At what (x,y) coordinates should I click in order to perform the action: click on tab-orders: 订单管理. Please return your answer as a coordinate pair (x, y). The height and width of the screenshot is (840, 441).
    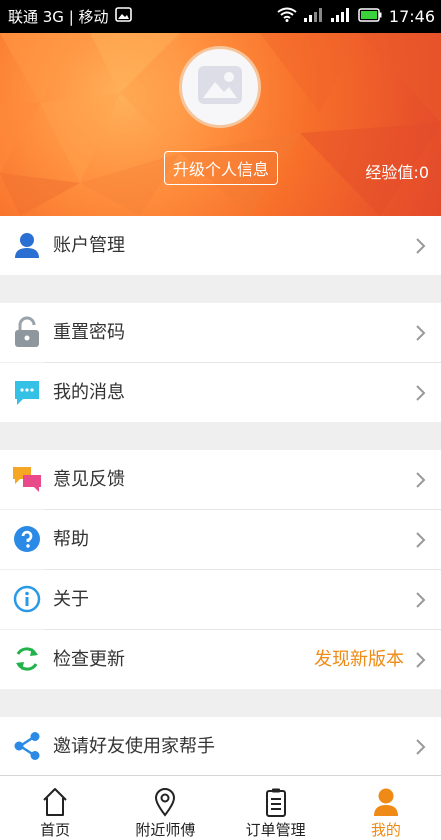
    Looking at the image, I should click on (276, 808).